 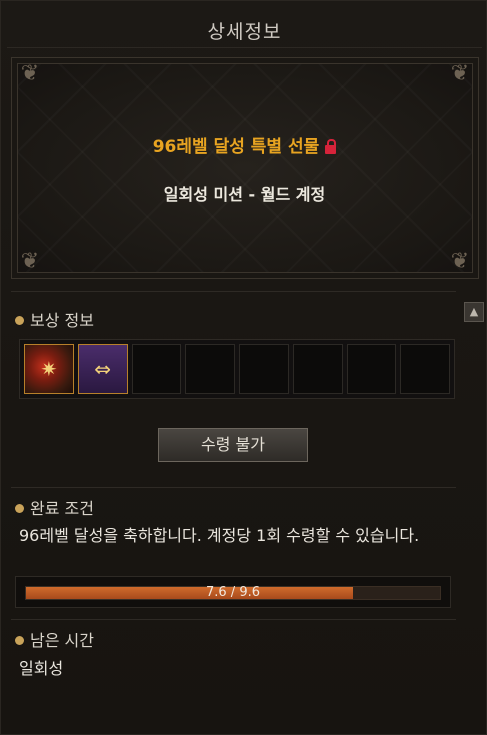 I want to click on progress-text: 7.6 / 9.6, so click(x=233, y=592).